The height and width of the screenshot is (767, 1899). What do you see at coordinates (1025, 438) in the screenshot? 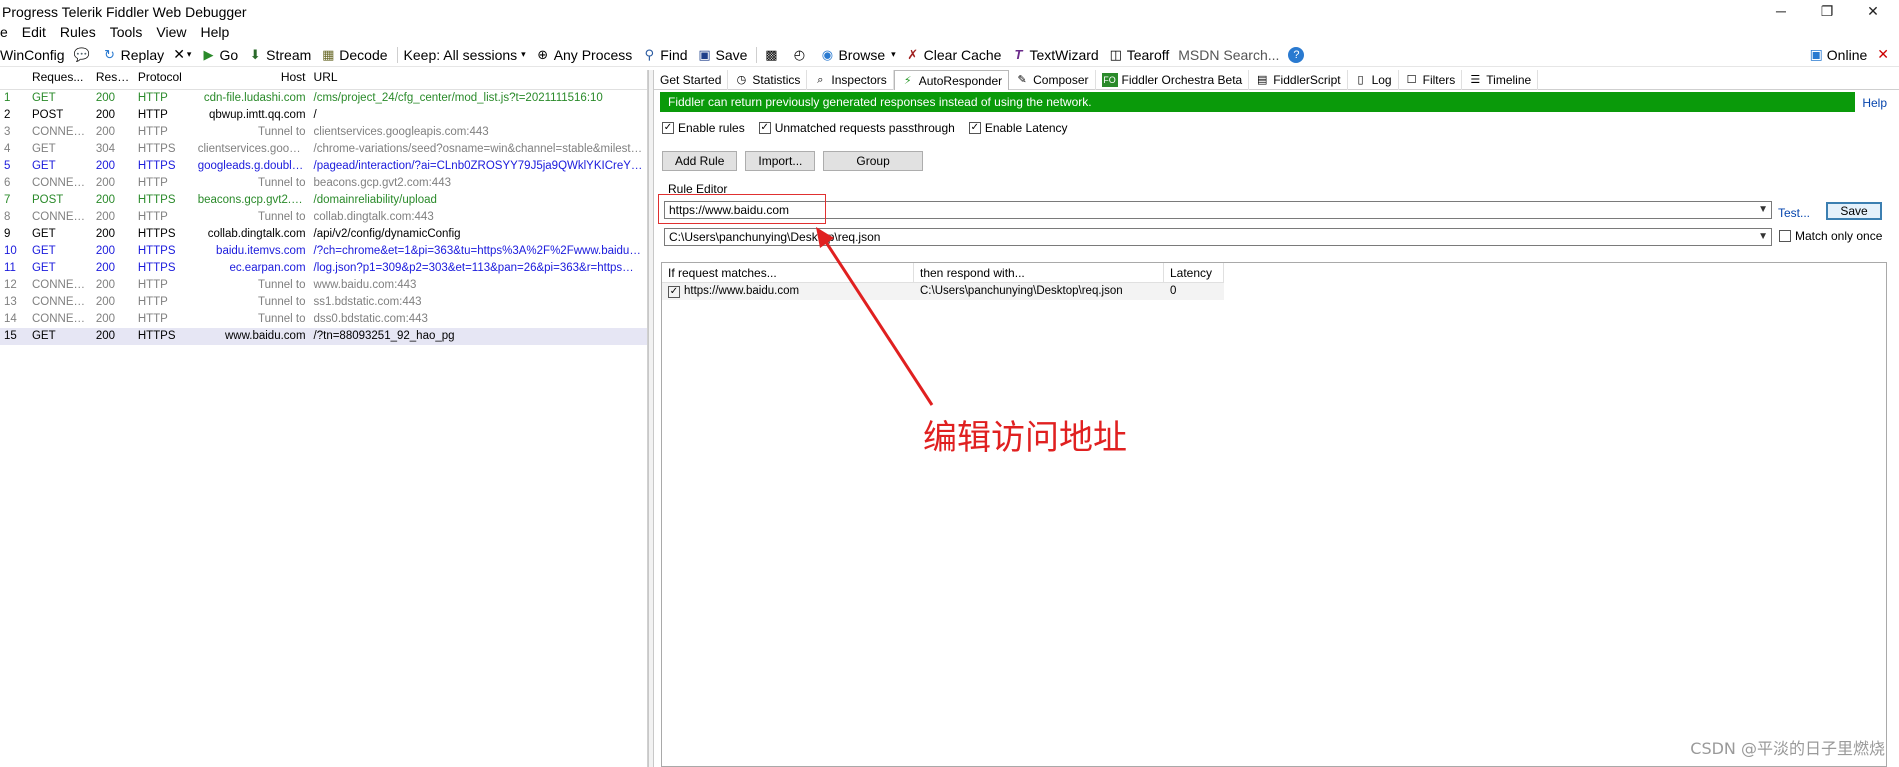
I see `annotation-text: 编辑访问地址` at bounding box center [1025, 438].